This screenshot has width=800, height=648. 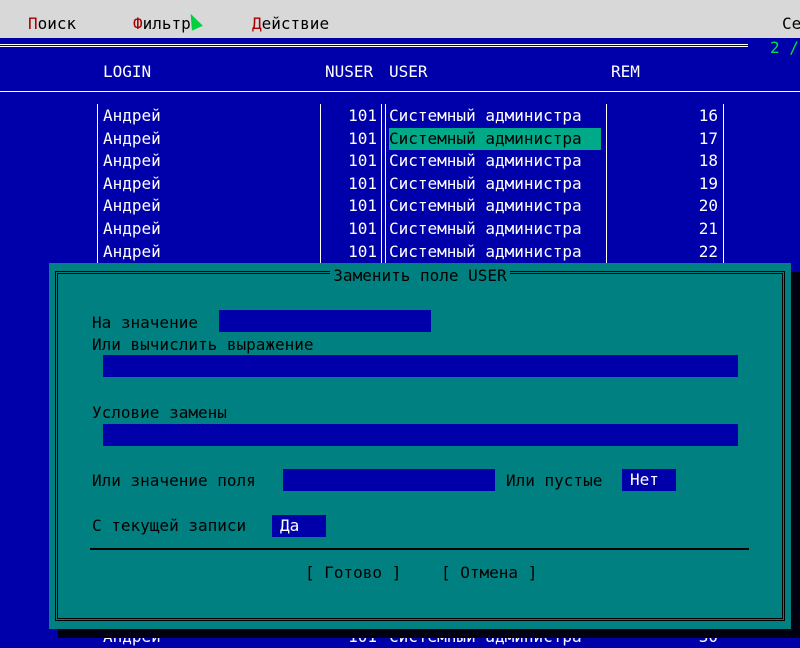 I want to click on cell-rem: 18, so click(x=663, y=161).